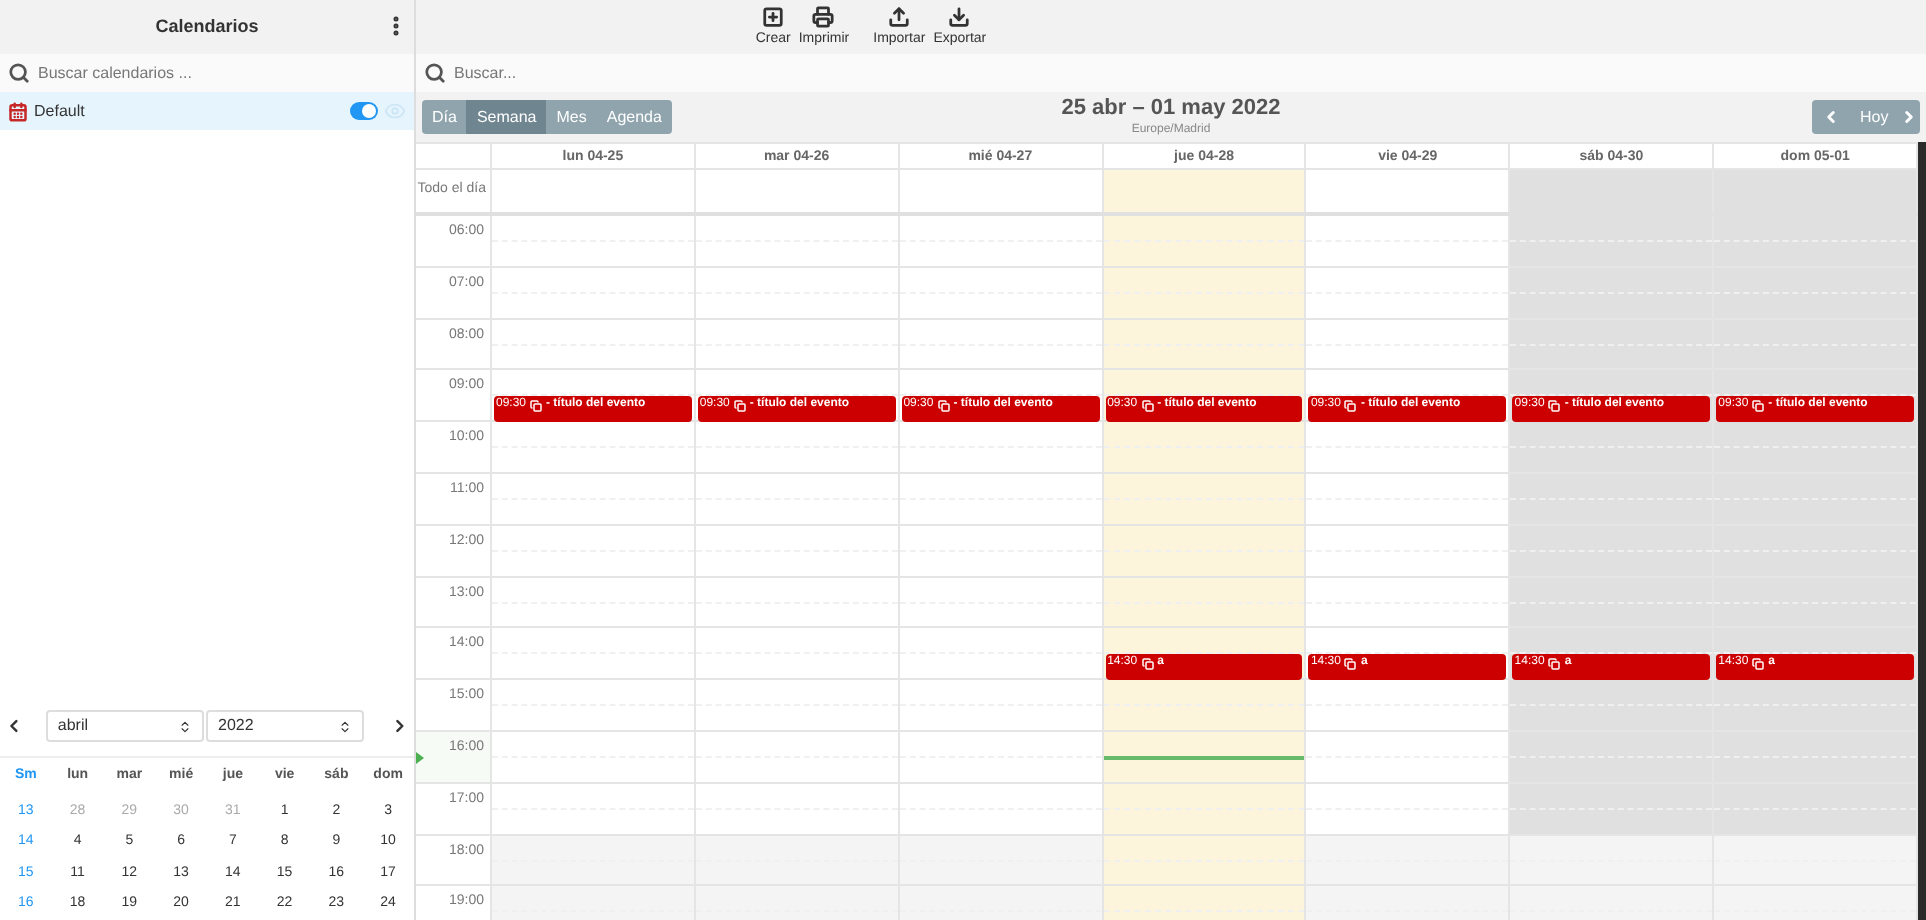 The image size is (1926, 920). What do you see at coordinates (207, 111) in the screenshot?
I see `calendar-item: Default` at bounding box center [207, 111].